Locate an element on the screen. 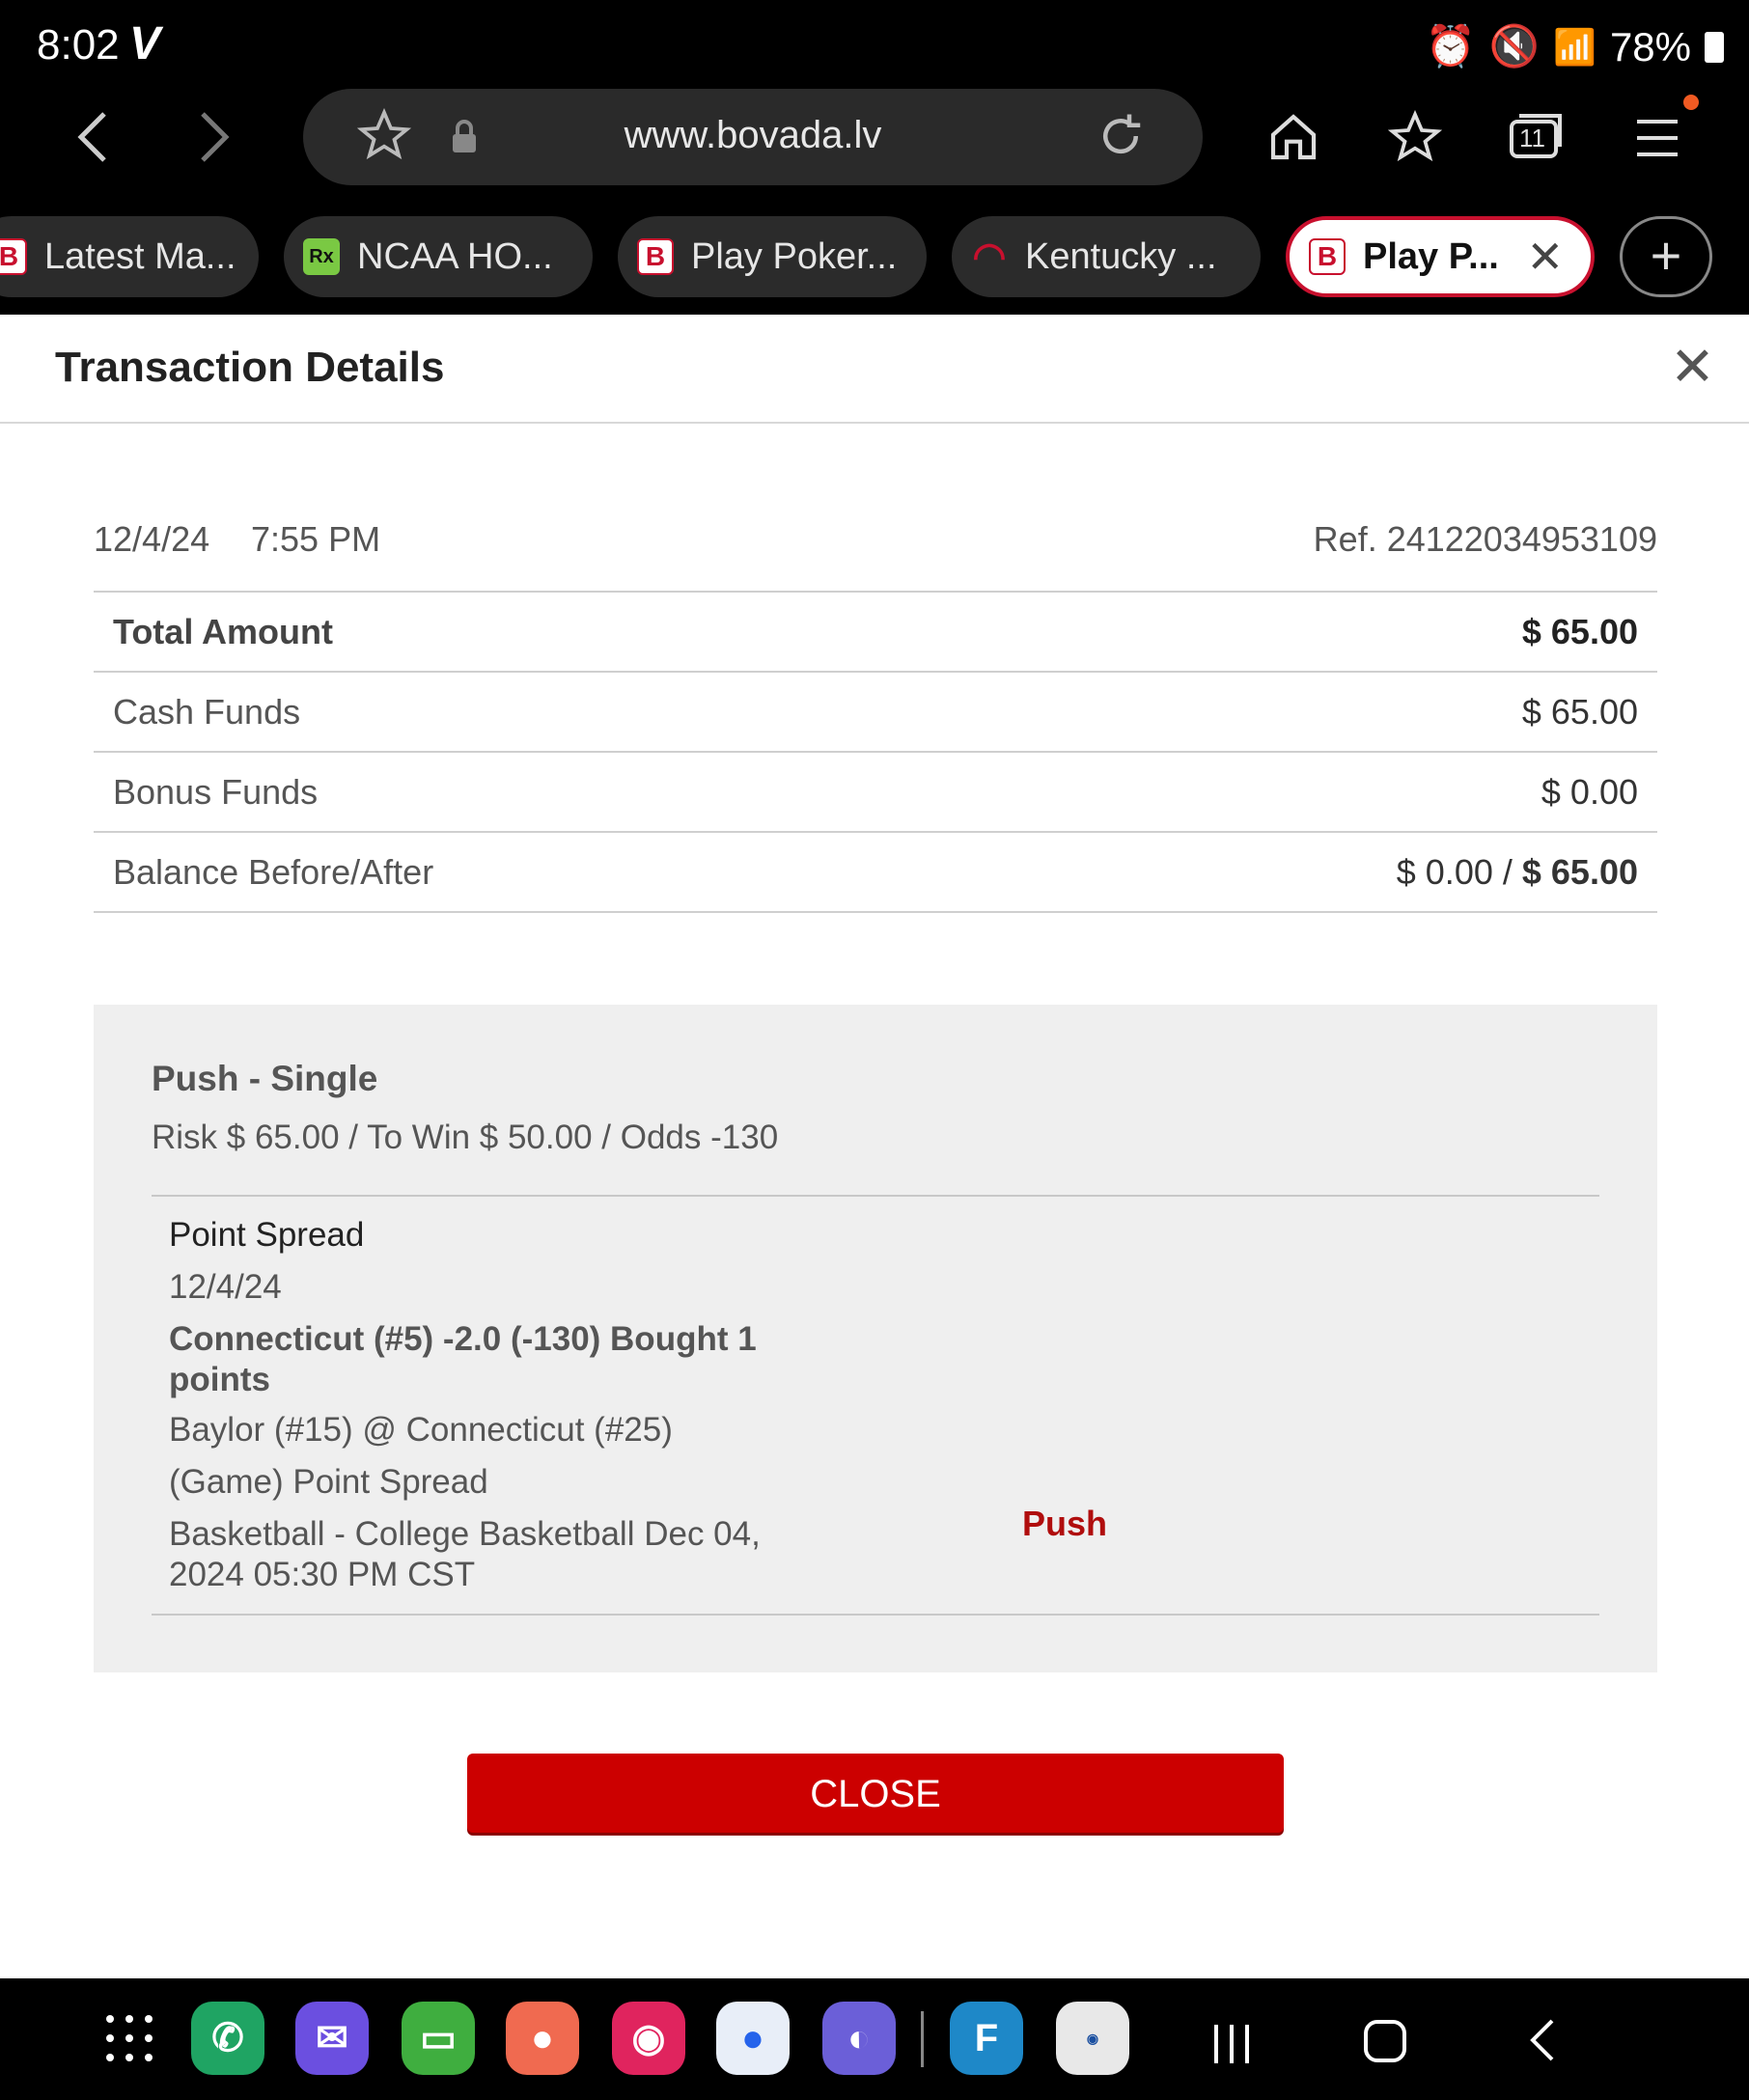 The height and width of the screenshot is (2100, 1749). bookmarks-icon is located at coordinates (1415, 139).